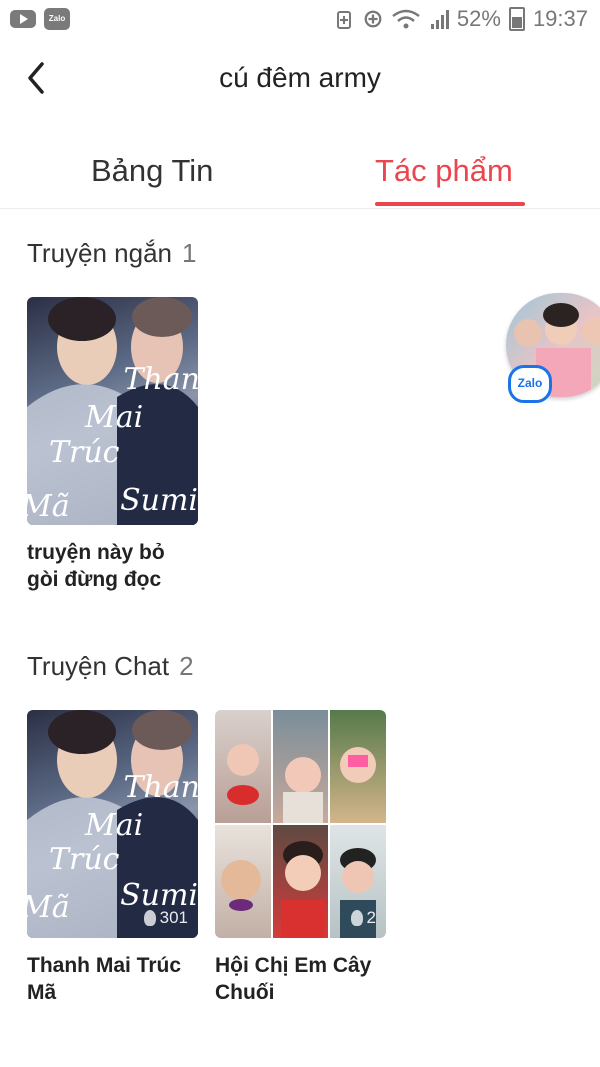 The height and width of the screenshot is (1067, 600). What do you see at coordinates (450, 204) in the screenshot?
I see `active-tab-indicator` at bounding box center [450, 204].